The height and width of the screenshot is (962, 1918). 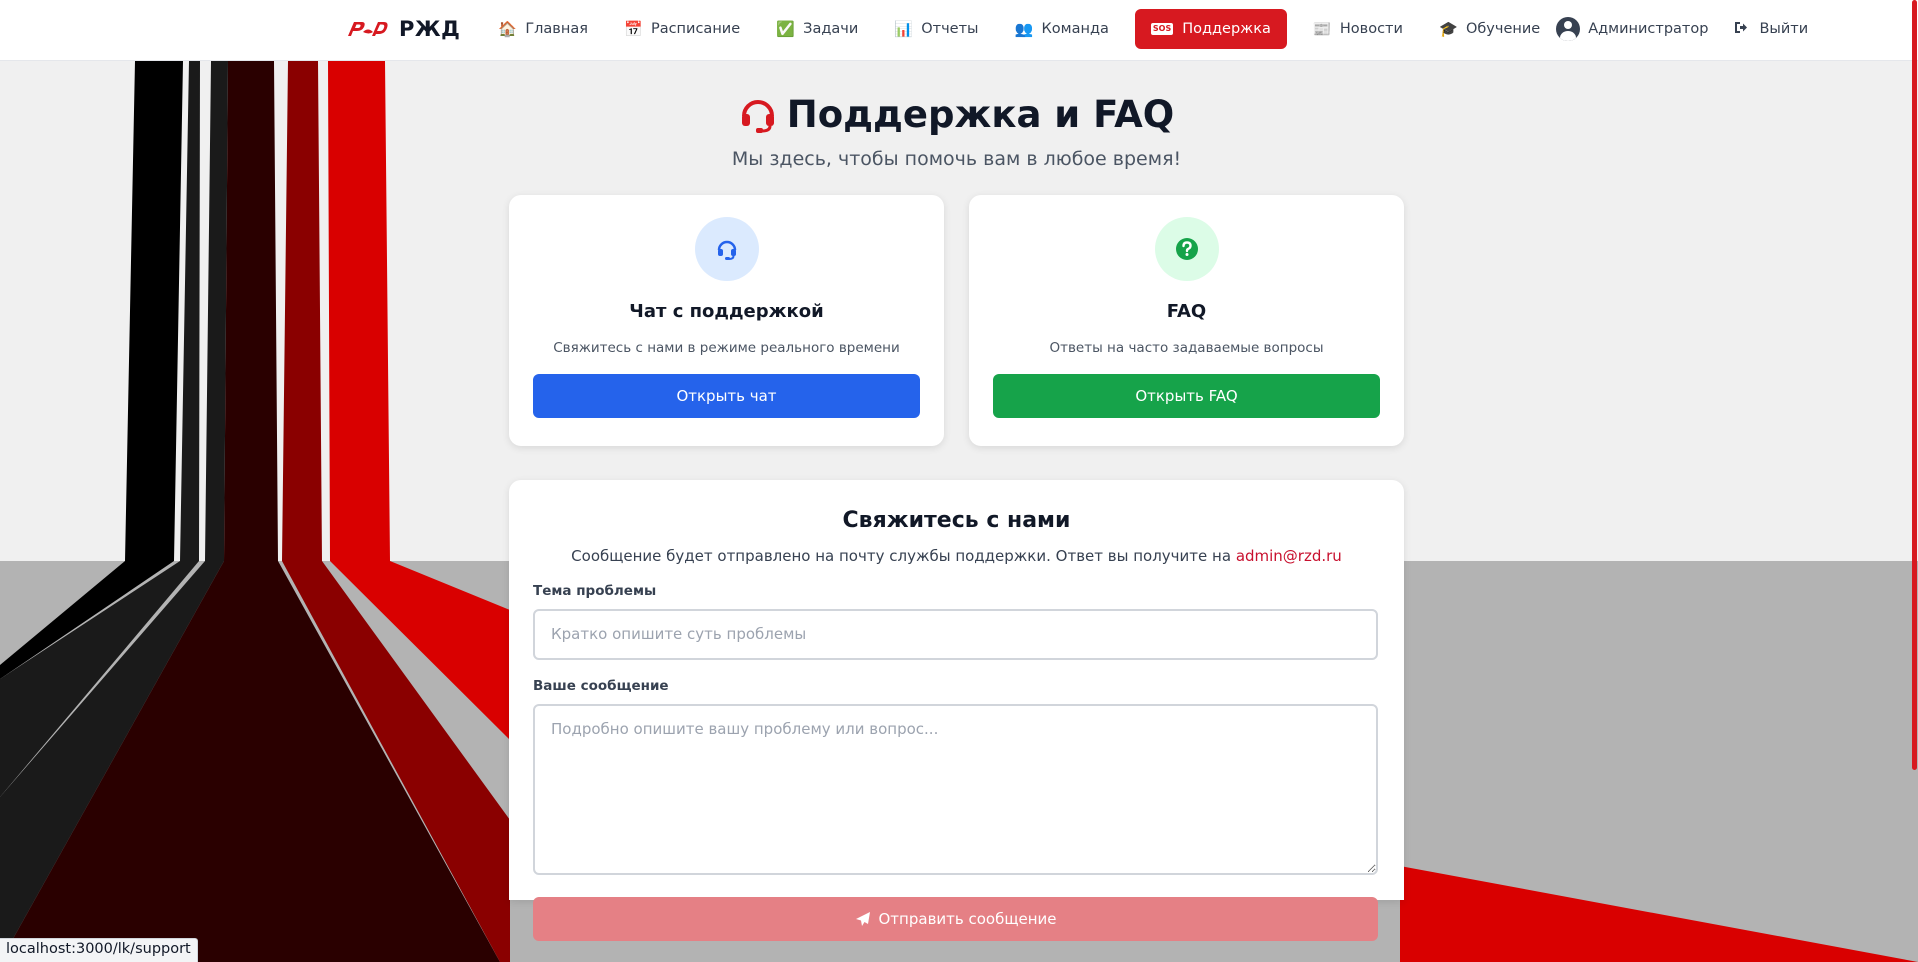 I want to click on send-message-label: Отправить сообщение, so click(x=967, y=918).